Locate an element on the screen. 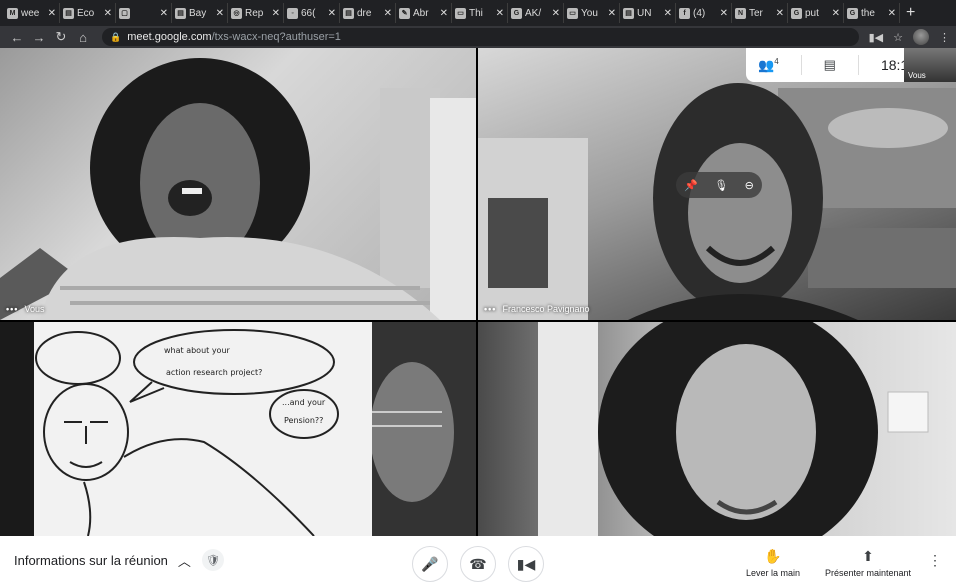 This screenshot has width=956, height=584. tab-title: You is located at coordinates (589, 13).